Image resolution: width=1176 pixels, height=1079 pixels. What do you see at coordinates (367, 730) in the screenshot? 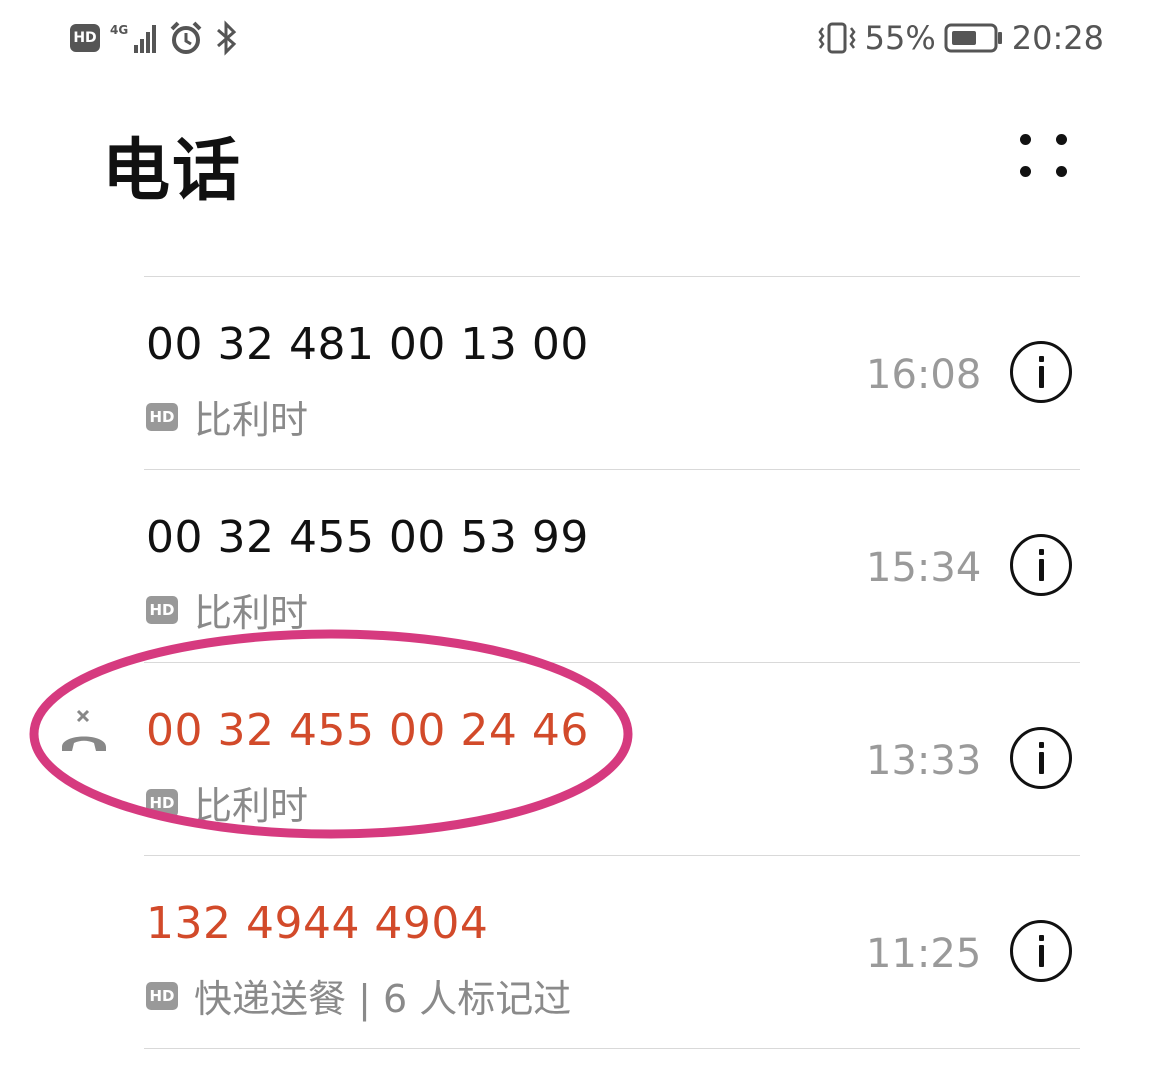
I see `call-number: 00 32 455 00 24 46` at bounding box center [367, 730].